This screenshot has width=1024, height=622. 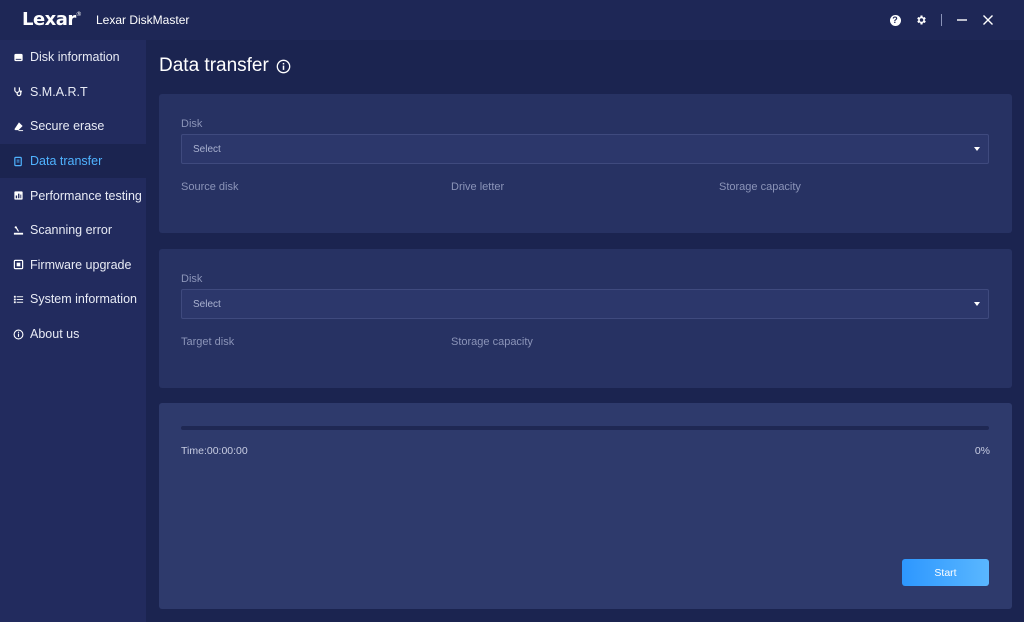 What do you see at coordinates (73, 161) in the screenshot?
I see `sidebar-item-data-transfer: Data transfer` at bounding box center [73, 161].